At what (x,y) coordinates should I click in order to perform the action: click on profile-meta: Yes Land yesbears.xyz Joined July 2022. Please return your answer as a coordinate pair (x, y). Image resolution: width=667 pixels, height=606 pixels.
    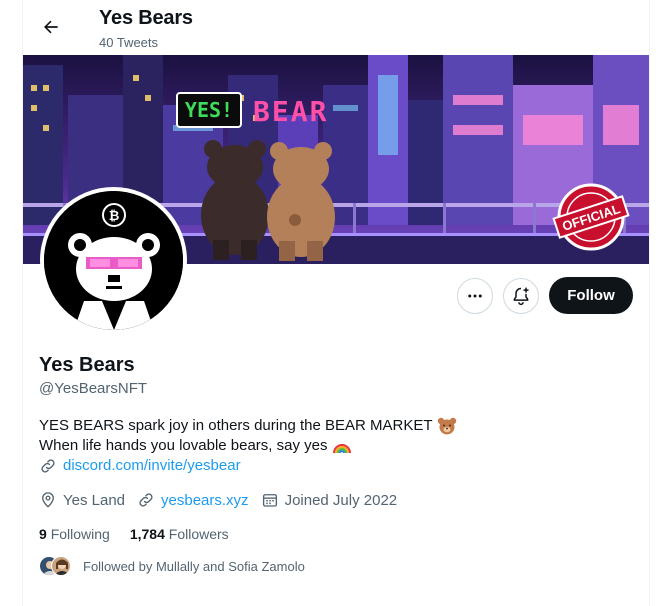
    Looking at the image, I should click on (224, 500).